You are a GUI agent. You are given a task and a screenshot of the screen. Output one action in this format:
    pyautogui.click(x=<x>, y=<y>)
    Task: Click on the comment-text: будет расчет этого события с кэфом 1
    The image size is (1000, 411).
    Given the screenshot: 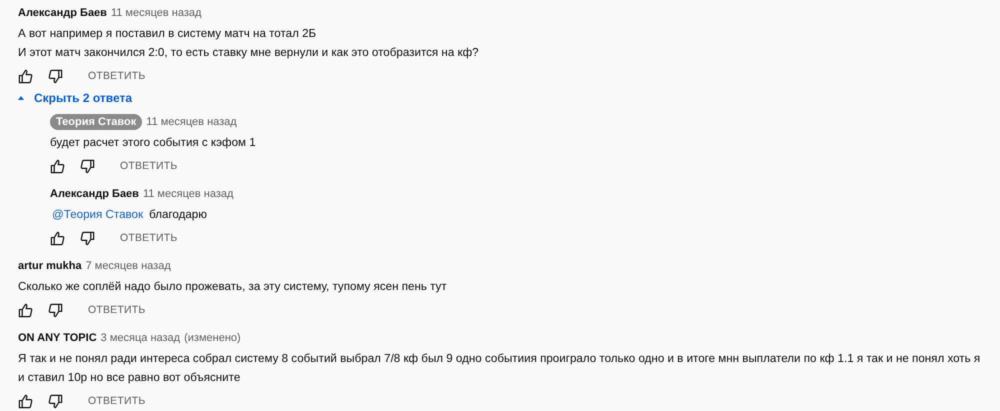 What is the action you would take?
    pyautogui.click(x=153, y=142)
    